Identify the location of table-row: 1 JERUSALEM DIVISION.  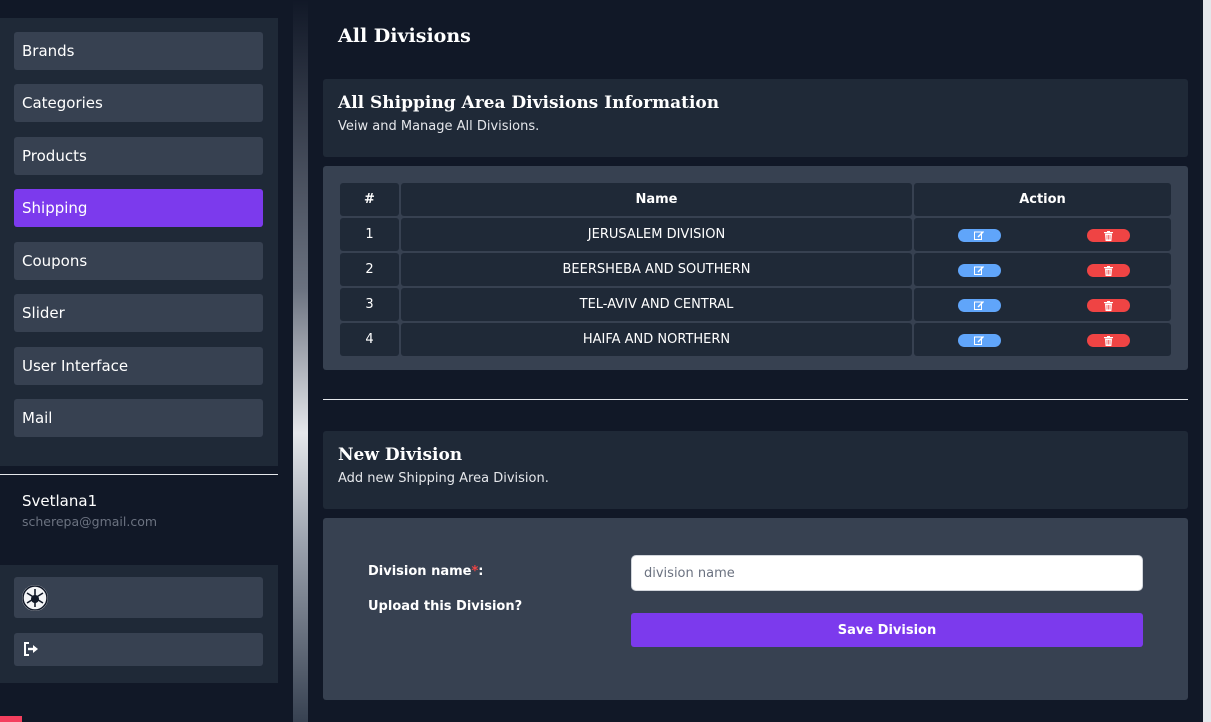
(755, 234).